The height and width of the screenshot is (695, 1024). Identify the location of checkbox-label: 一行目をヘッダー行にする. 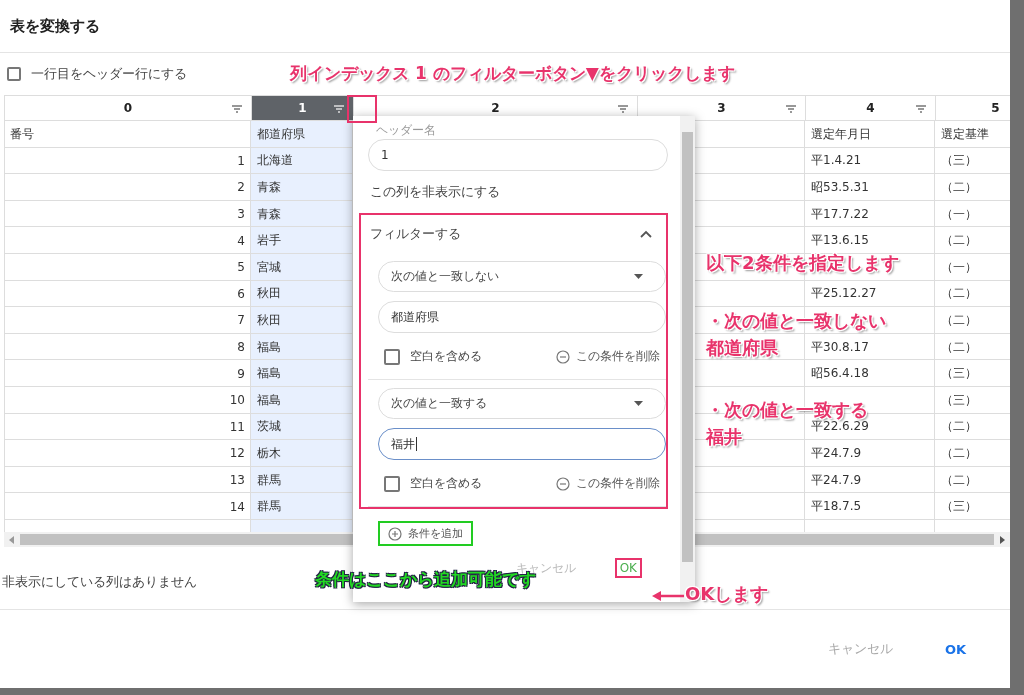
(109, 74).